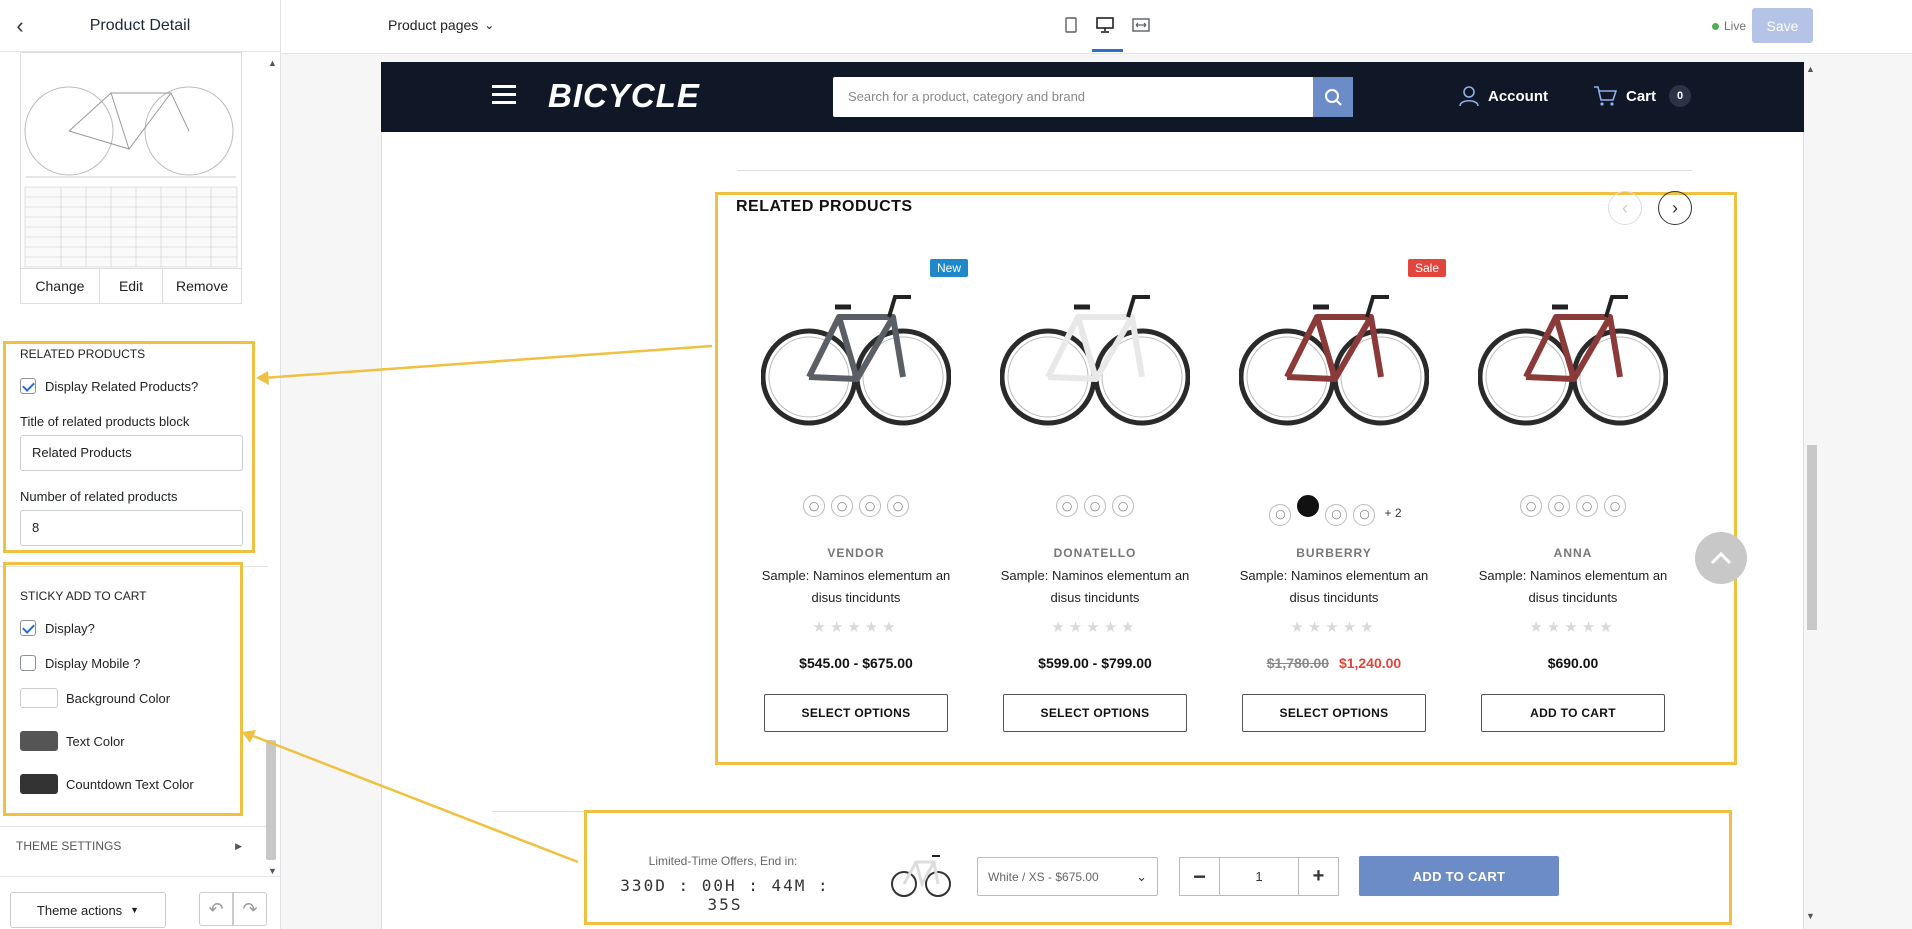 The width and height of the screenshot is (1912, 929). I want to click on cart-icon, so click(1605, 96).